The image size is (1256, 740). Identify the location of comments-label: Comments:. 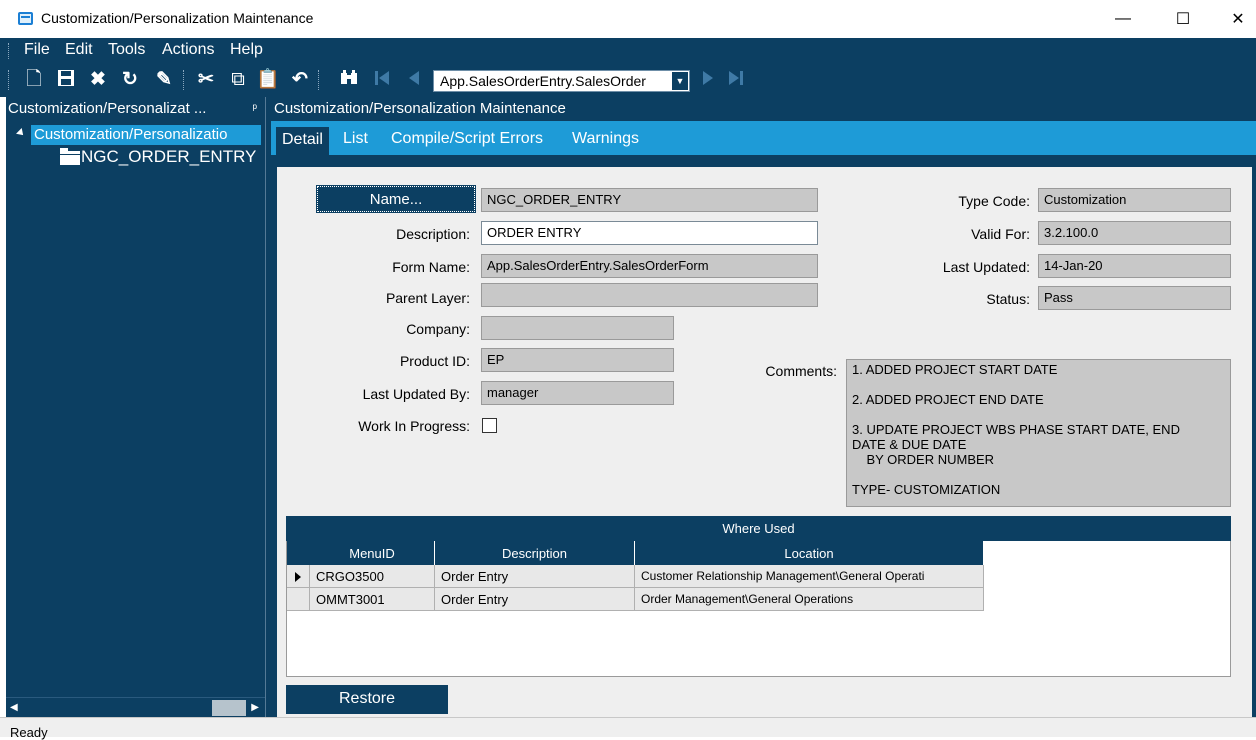
(801, 371).